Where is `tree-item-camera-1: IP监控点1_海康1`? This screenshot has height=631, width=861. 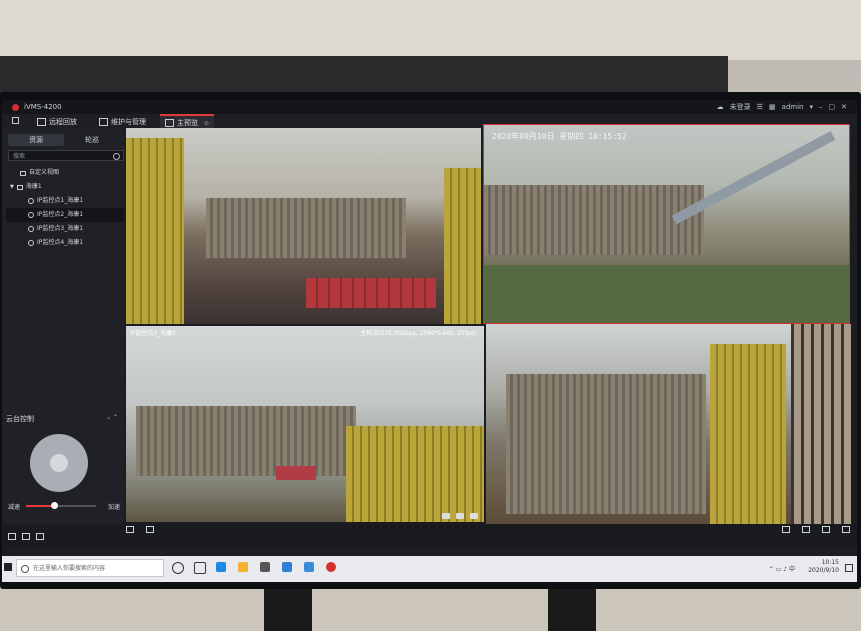
tree-item-camera-1: IP监控点1_海康1 is located at coordinates (65, 201).